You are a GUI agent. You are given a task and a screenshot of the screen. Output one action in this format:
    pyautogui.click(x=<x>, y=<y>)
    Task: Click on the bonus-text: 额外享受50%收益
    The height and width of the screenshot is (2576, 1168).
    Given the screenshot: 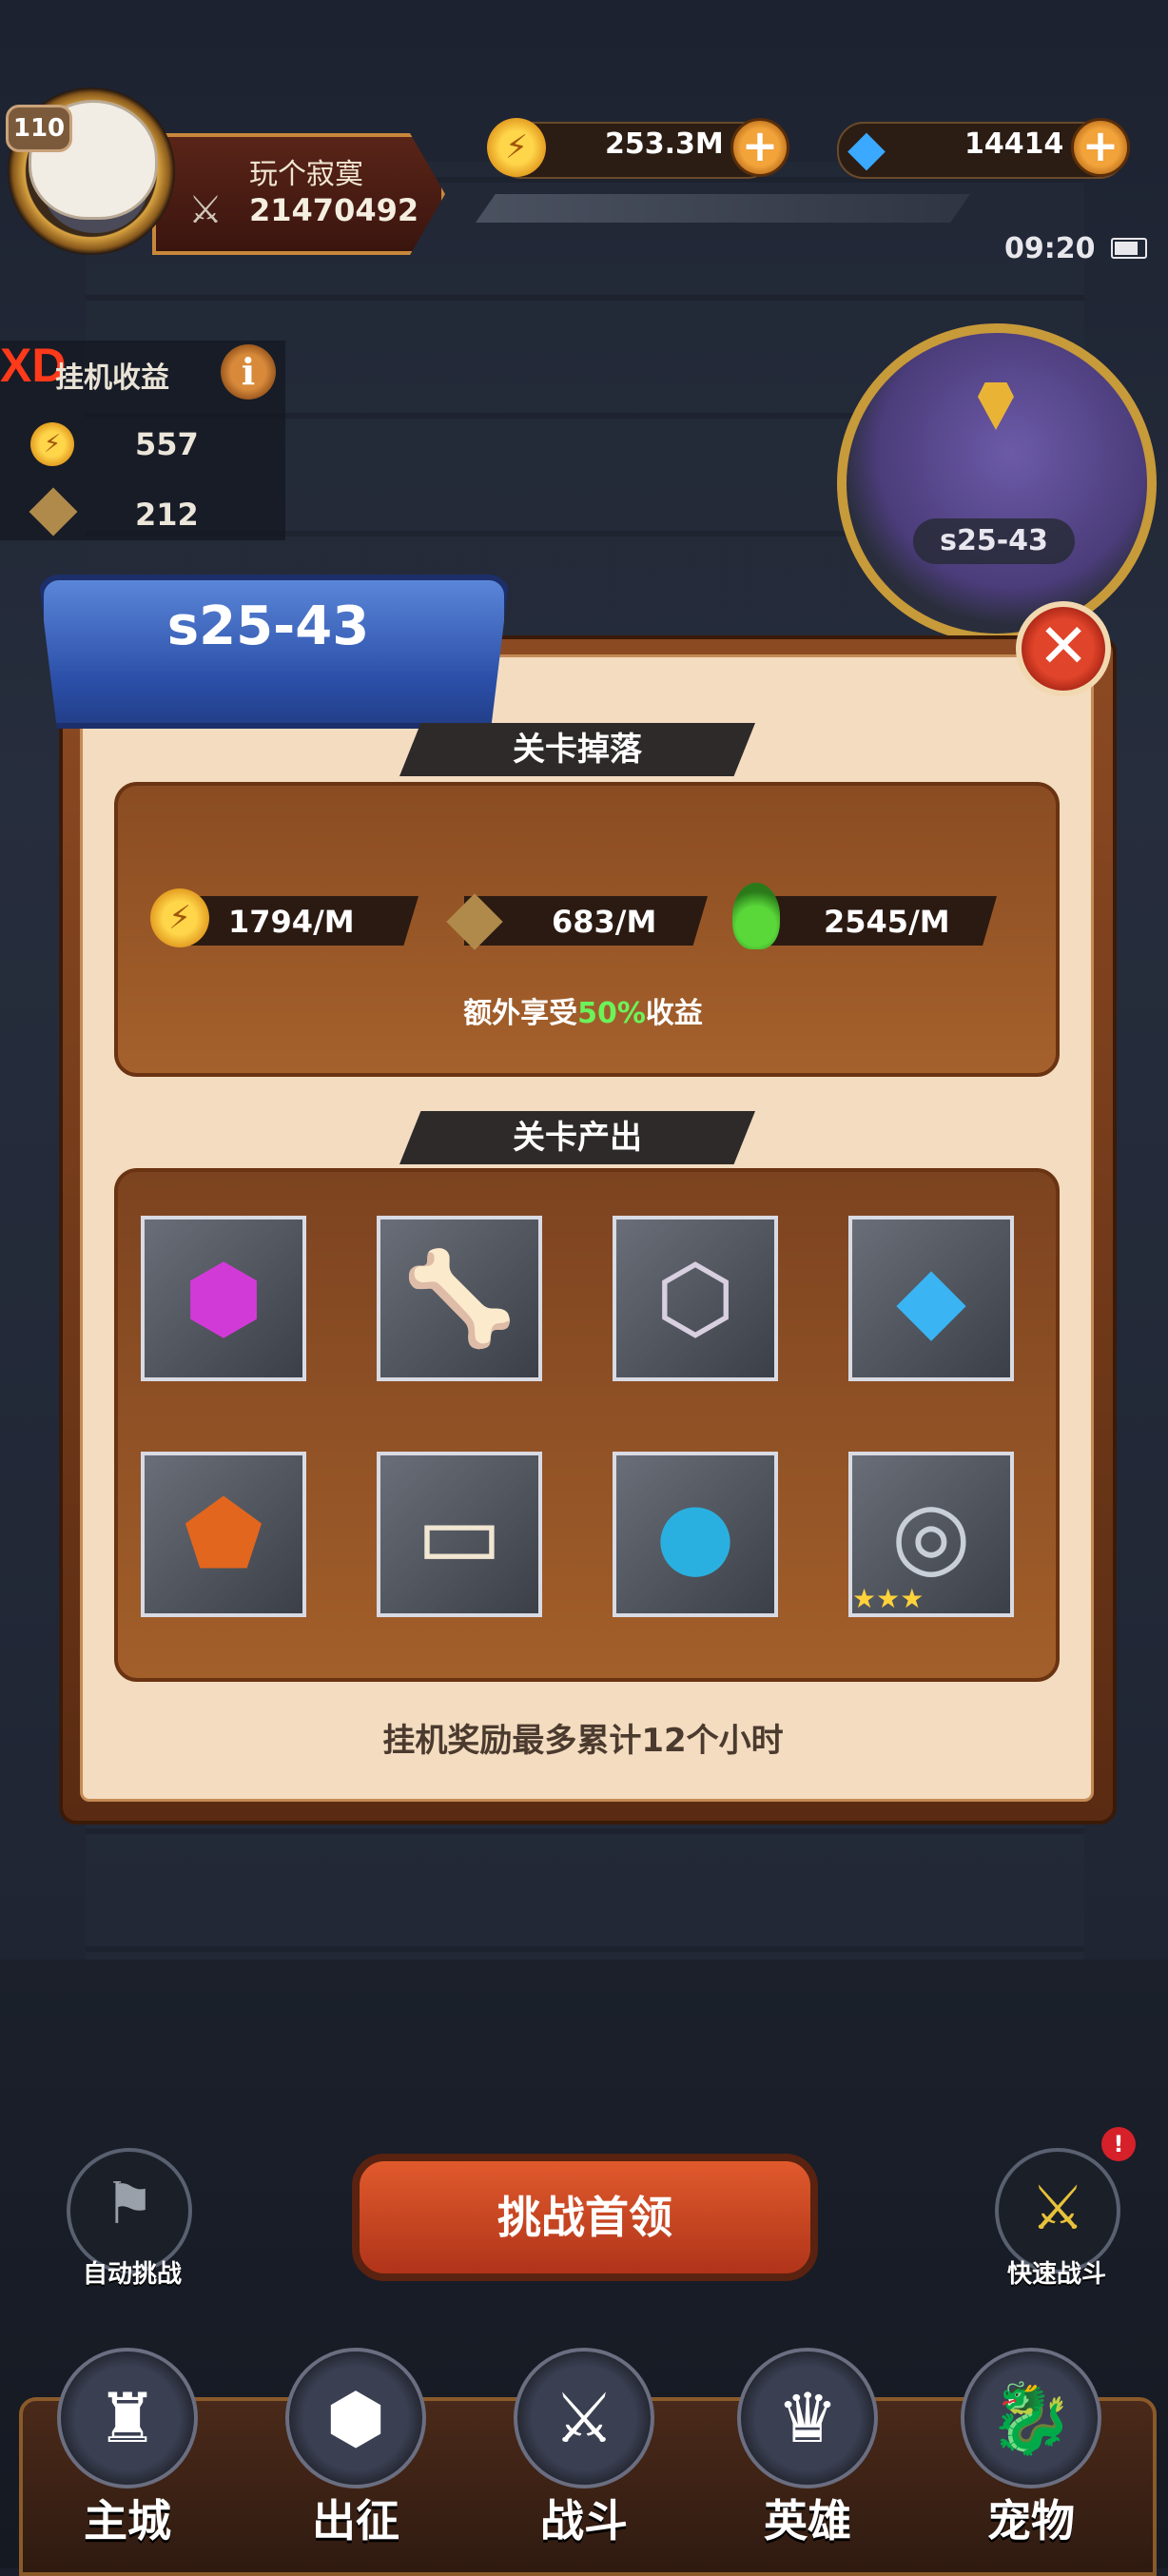 What is the action you would take?
    pyautogui.click(x=583, y=1010)
    